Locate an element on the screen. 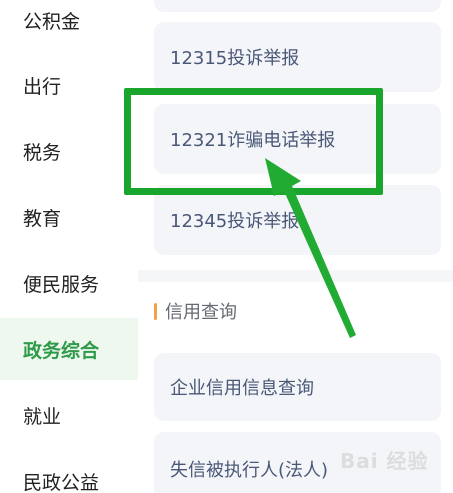 This screenshot has width=453, height=493. pointer-arrow-icon is located at coordinates (310, 248).